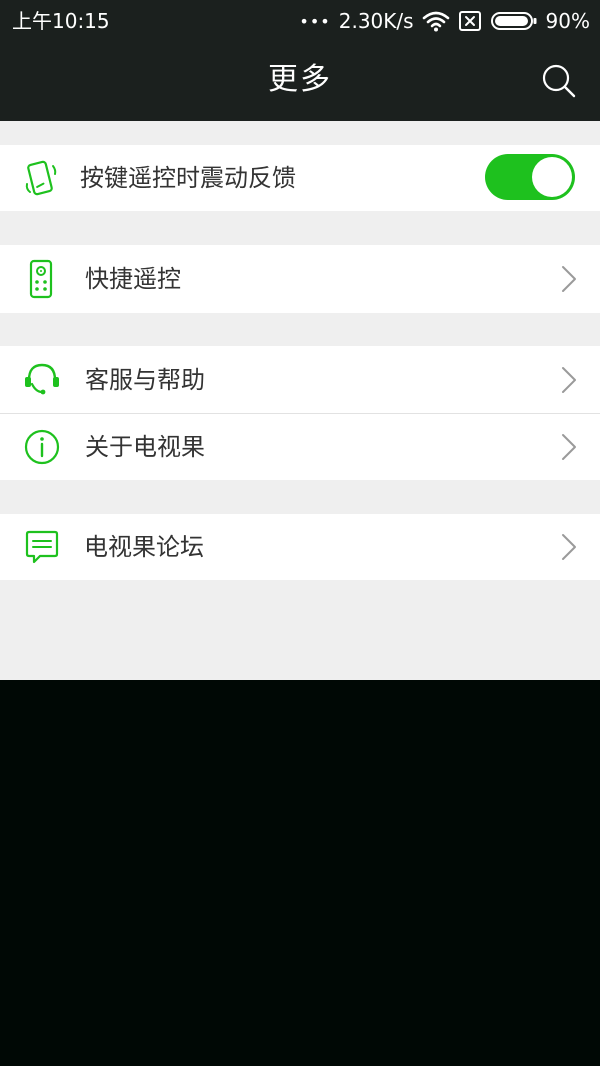 This screenshot has height=1066, width=600. What do you see at coordinates (42, 547) in the screenshot?
I see `chat-bubble-icon` at bounding box center [42, 547].